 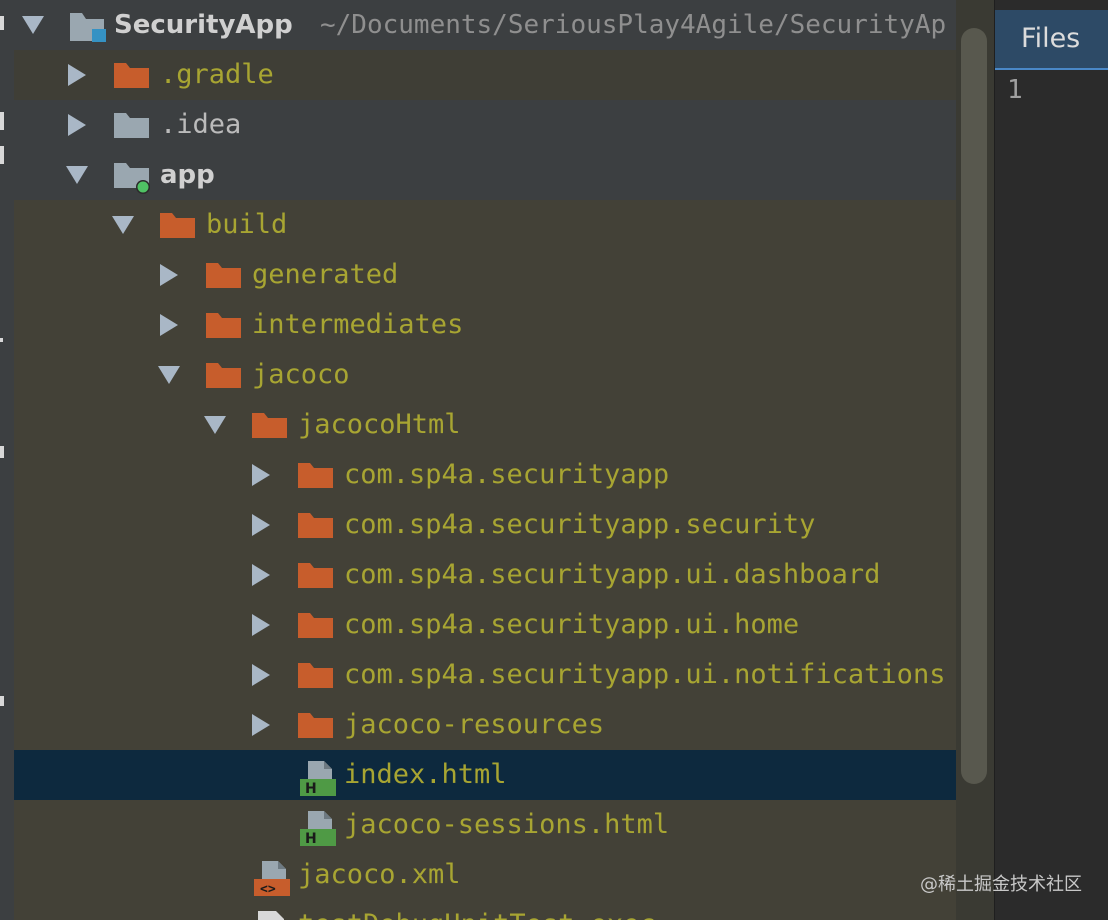 What do you see at coordinates (379, 874) in the screenshot?
I see `tree-item-label: jacoco.xml` at bounding box center [379, 874].